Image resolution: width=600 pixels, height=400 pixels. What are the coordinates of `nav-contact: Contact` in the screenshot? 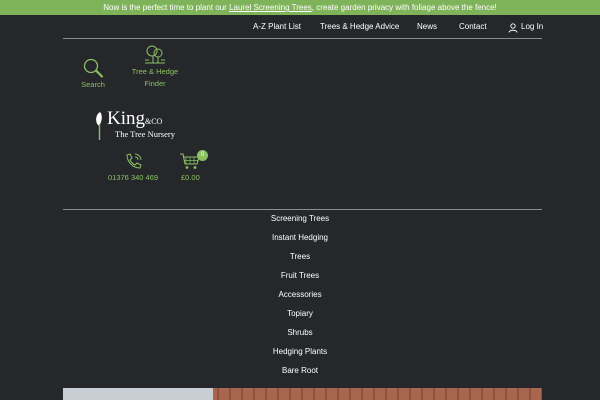 It's located at (473, 26).